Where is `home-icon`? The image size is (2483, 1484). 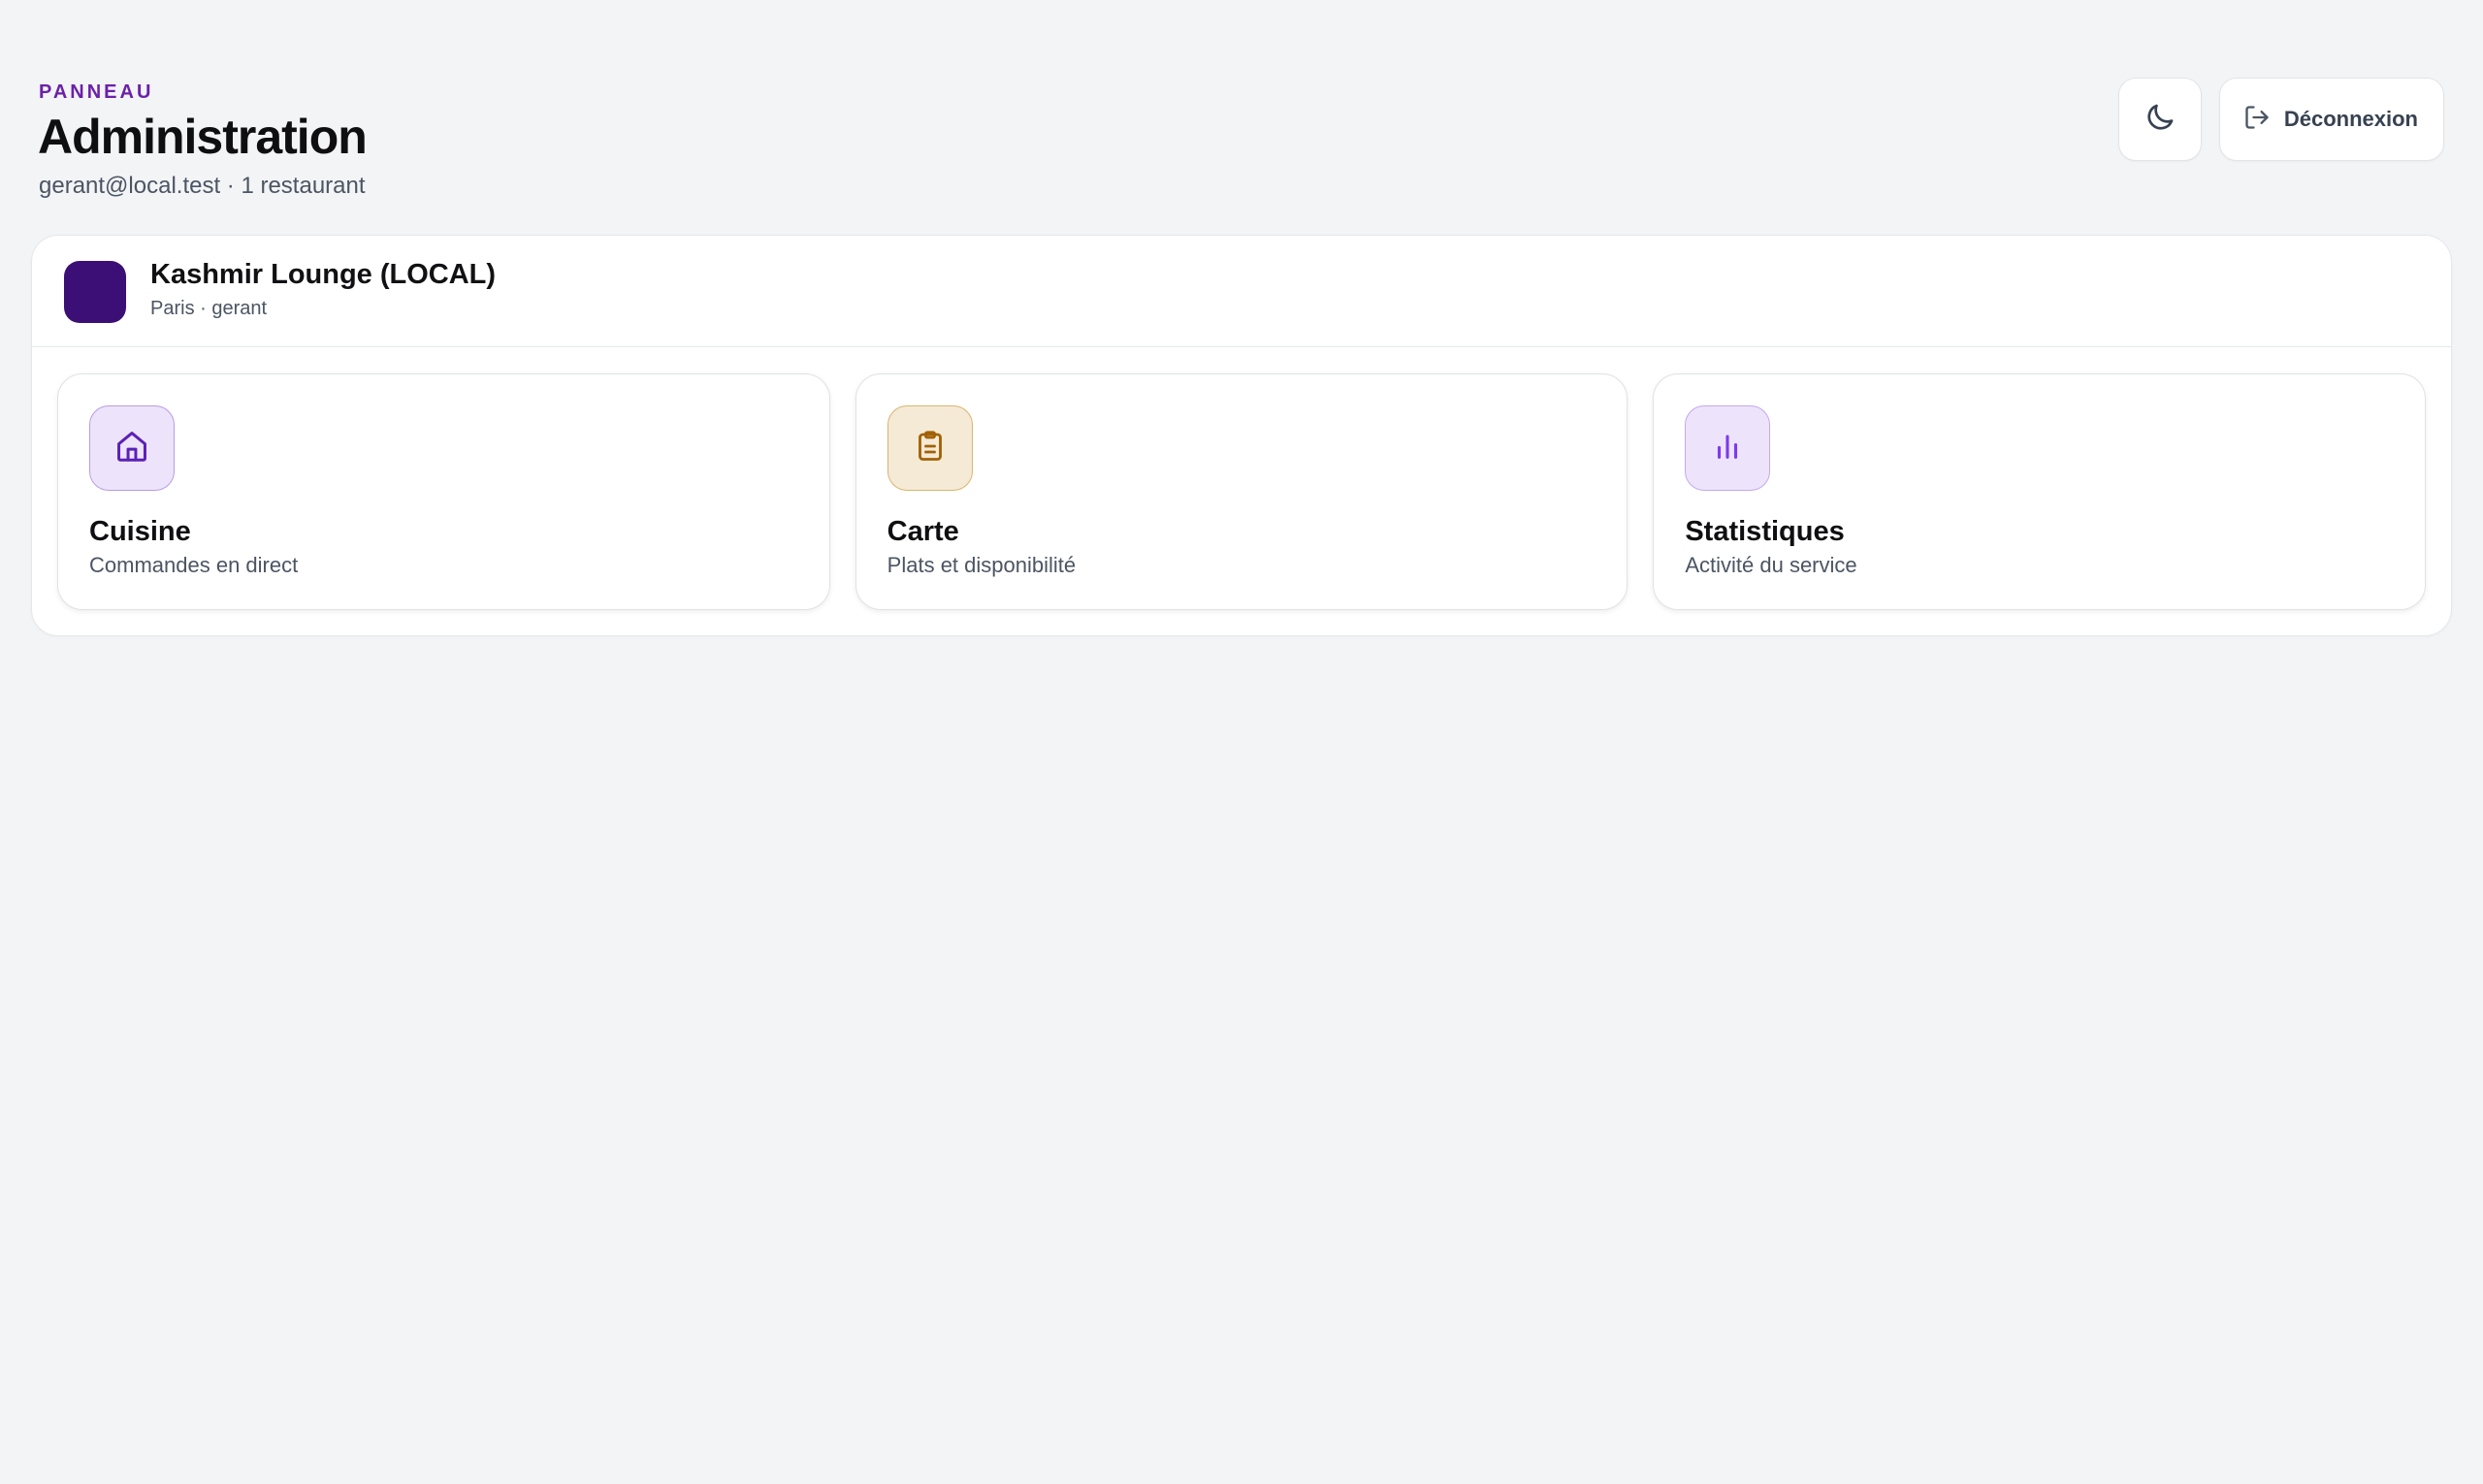 home-icon is located at coordinates (132, 448).